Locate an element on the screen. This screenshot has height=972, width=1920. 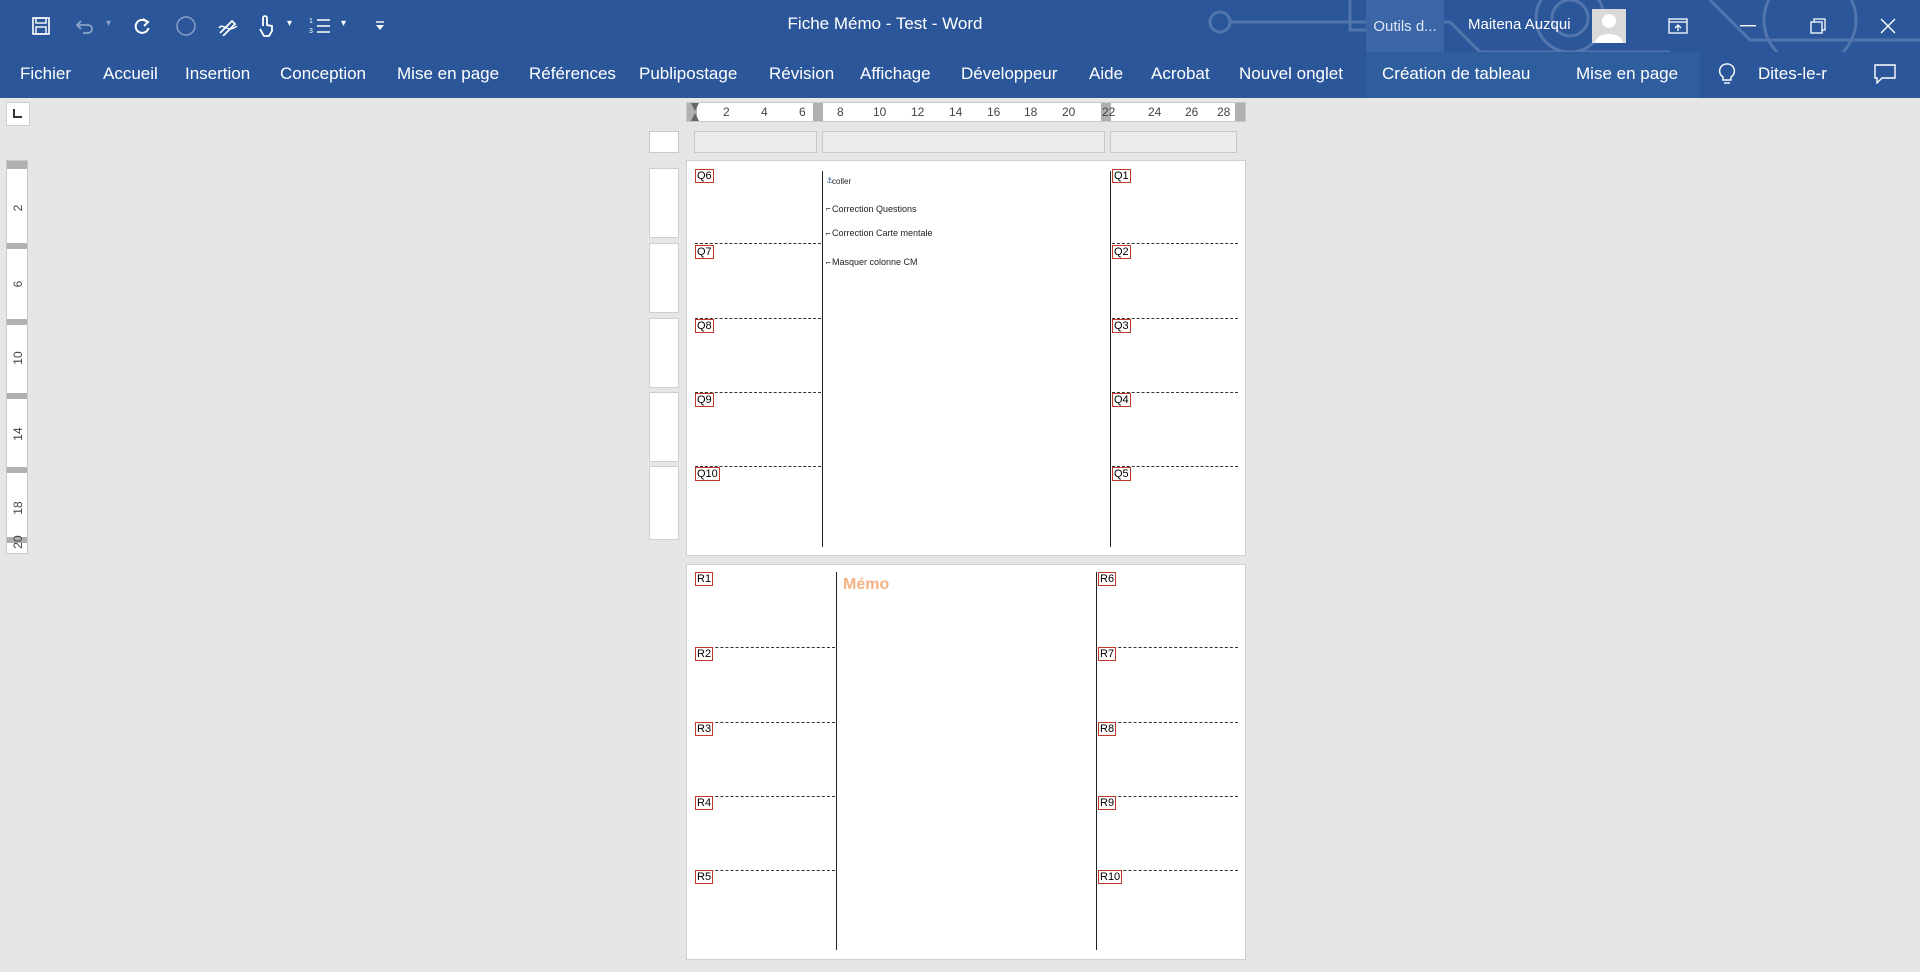
tab-revision: Révision is located at coordinates (801, 74).